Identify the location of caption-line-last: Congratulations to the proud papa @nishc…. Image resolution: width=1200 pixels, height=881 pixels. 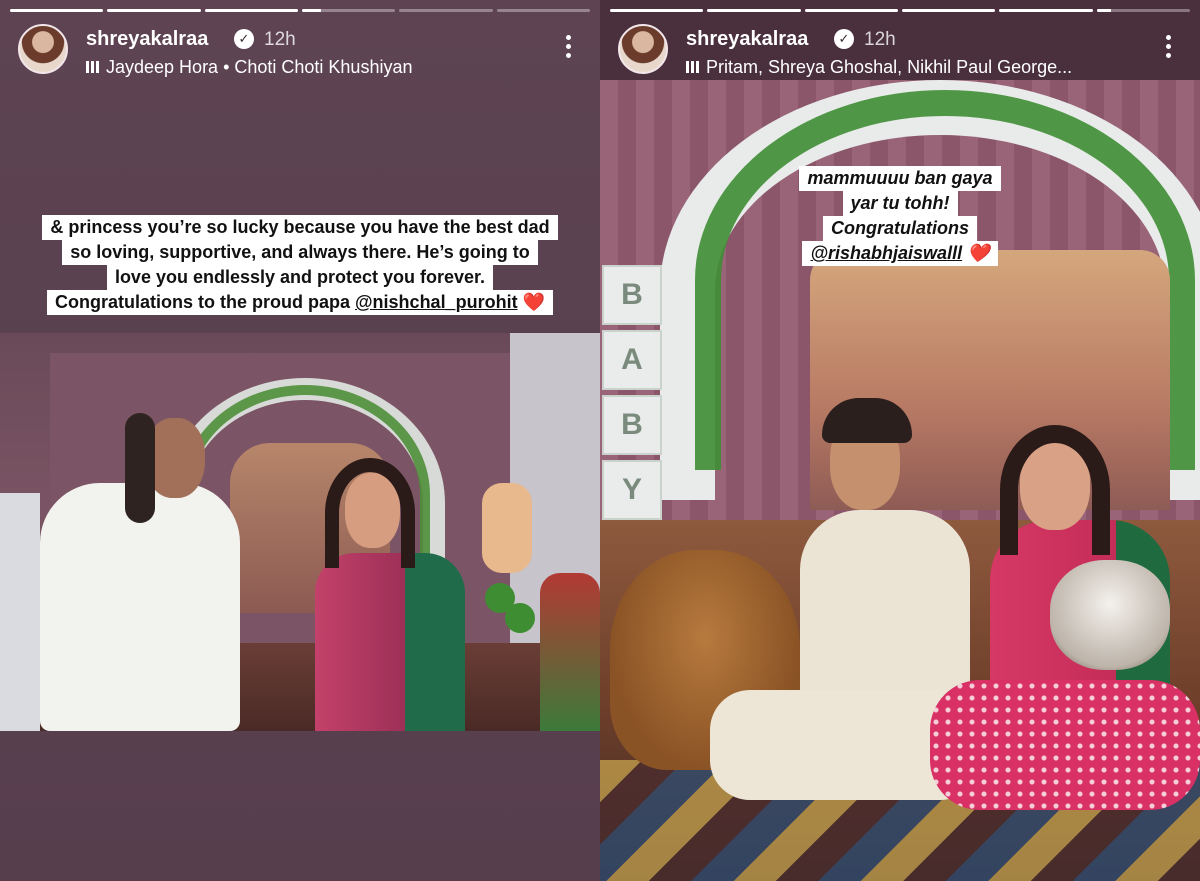
(299, 302).